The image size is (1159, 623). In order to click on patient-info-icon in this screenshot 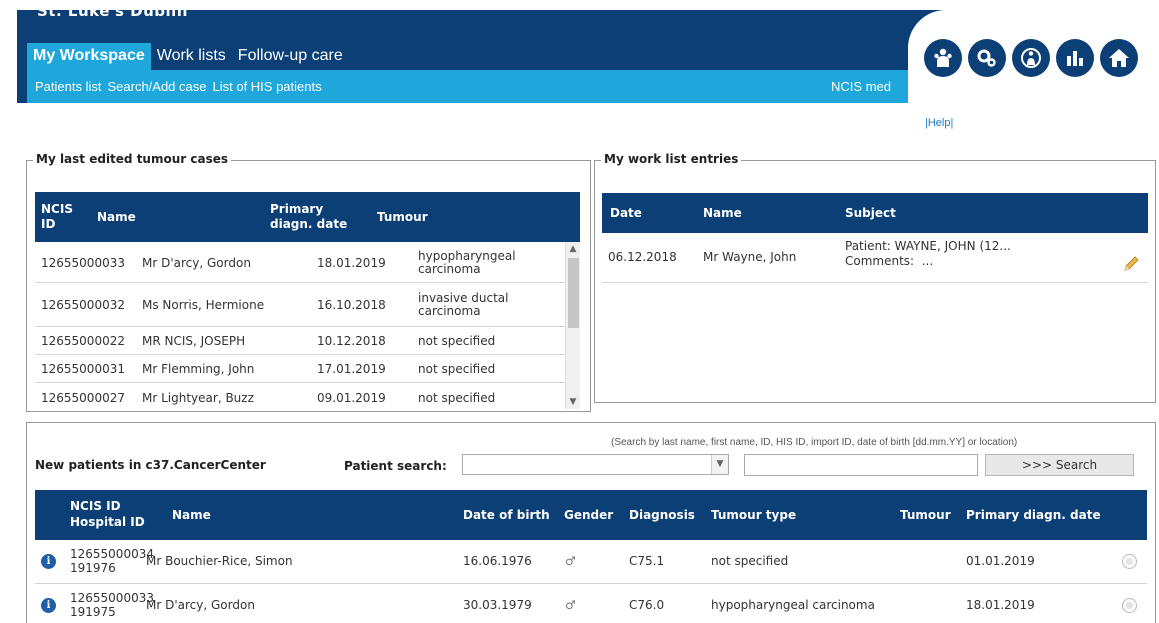, I will do `click(1031, 58)`.